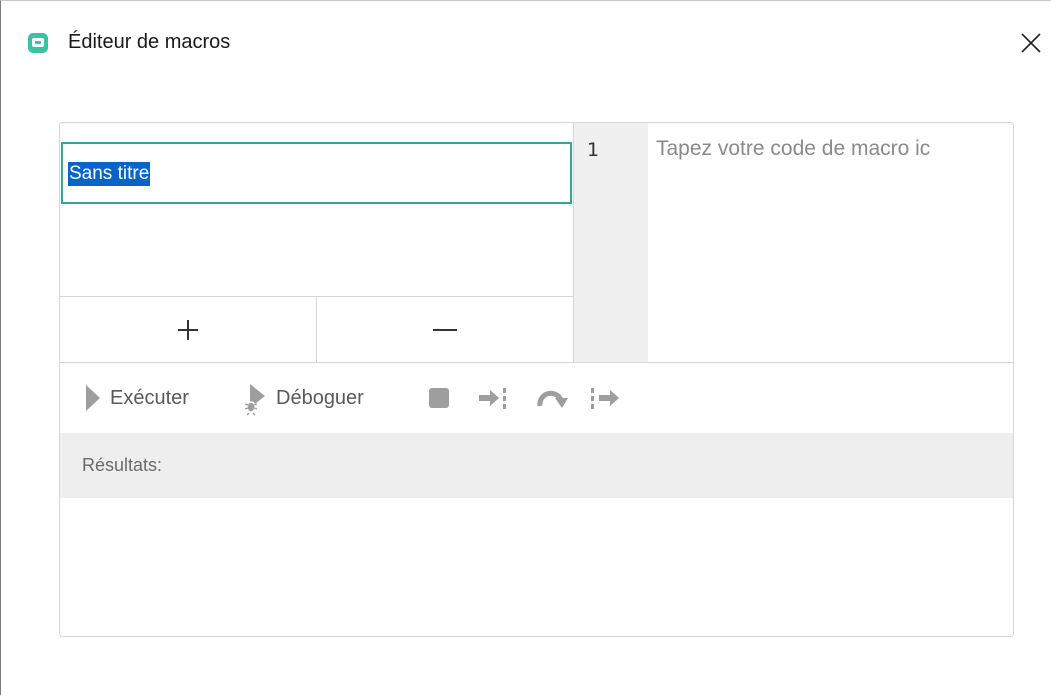 Image resolution: width=1051 pixels, height=695 pixels. I want to click on title-bar: Éditeur de macros, so click(526, 41).